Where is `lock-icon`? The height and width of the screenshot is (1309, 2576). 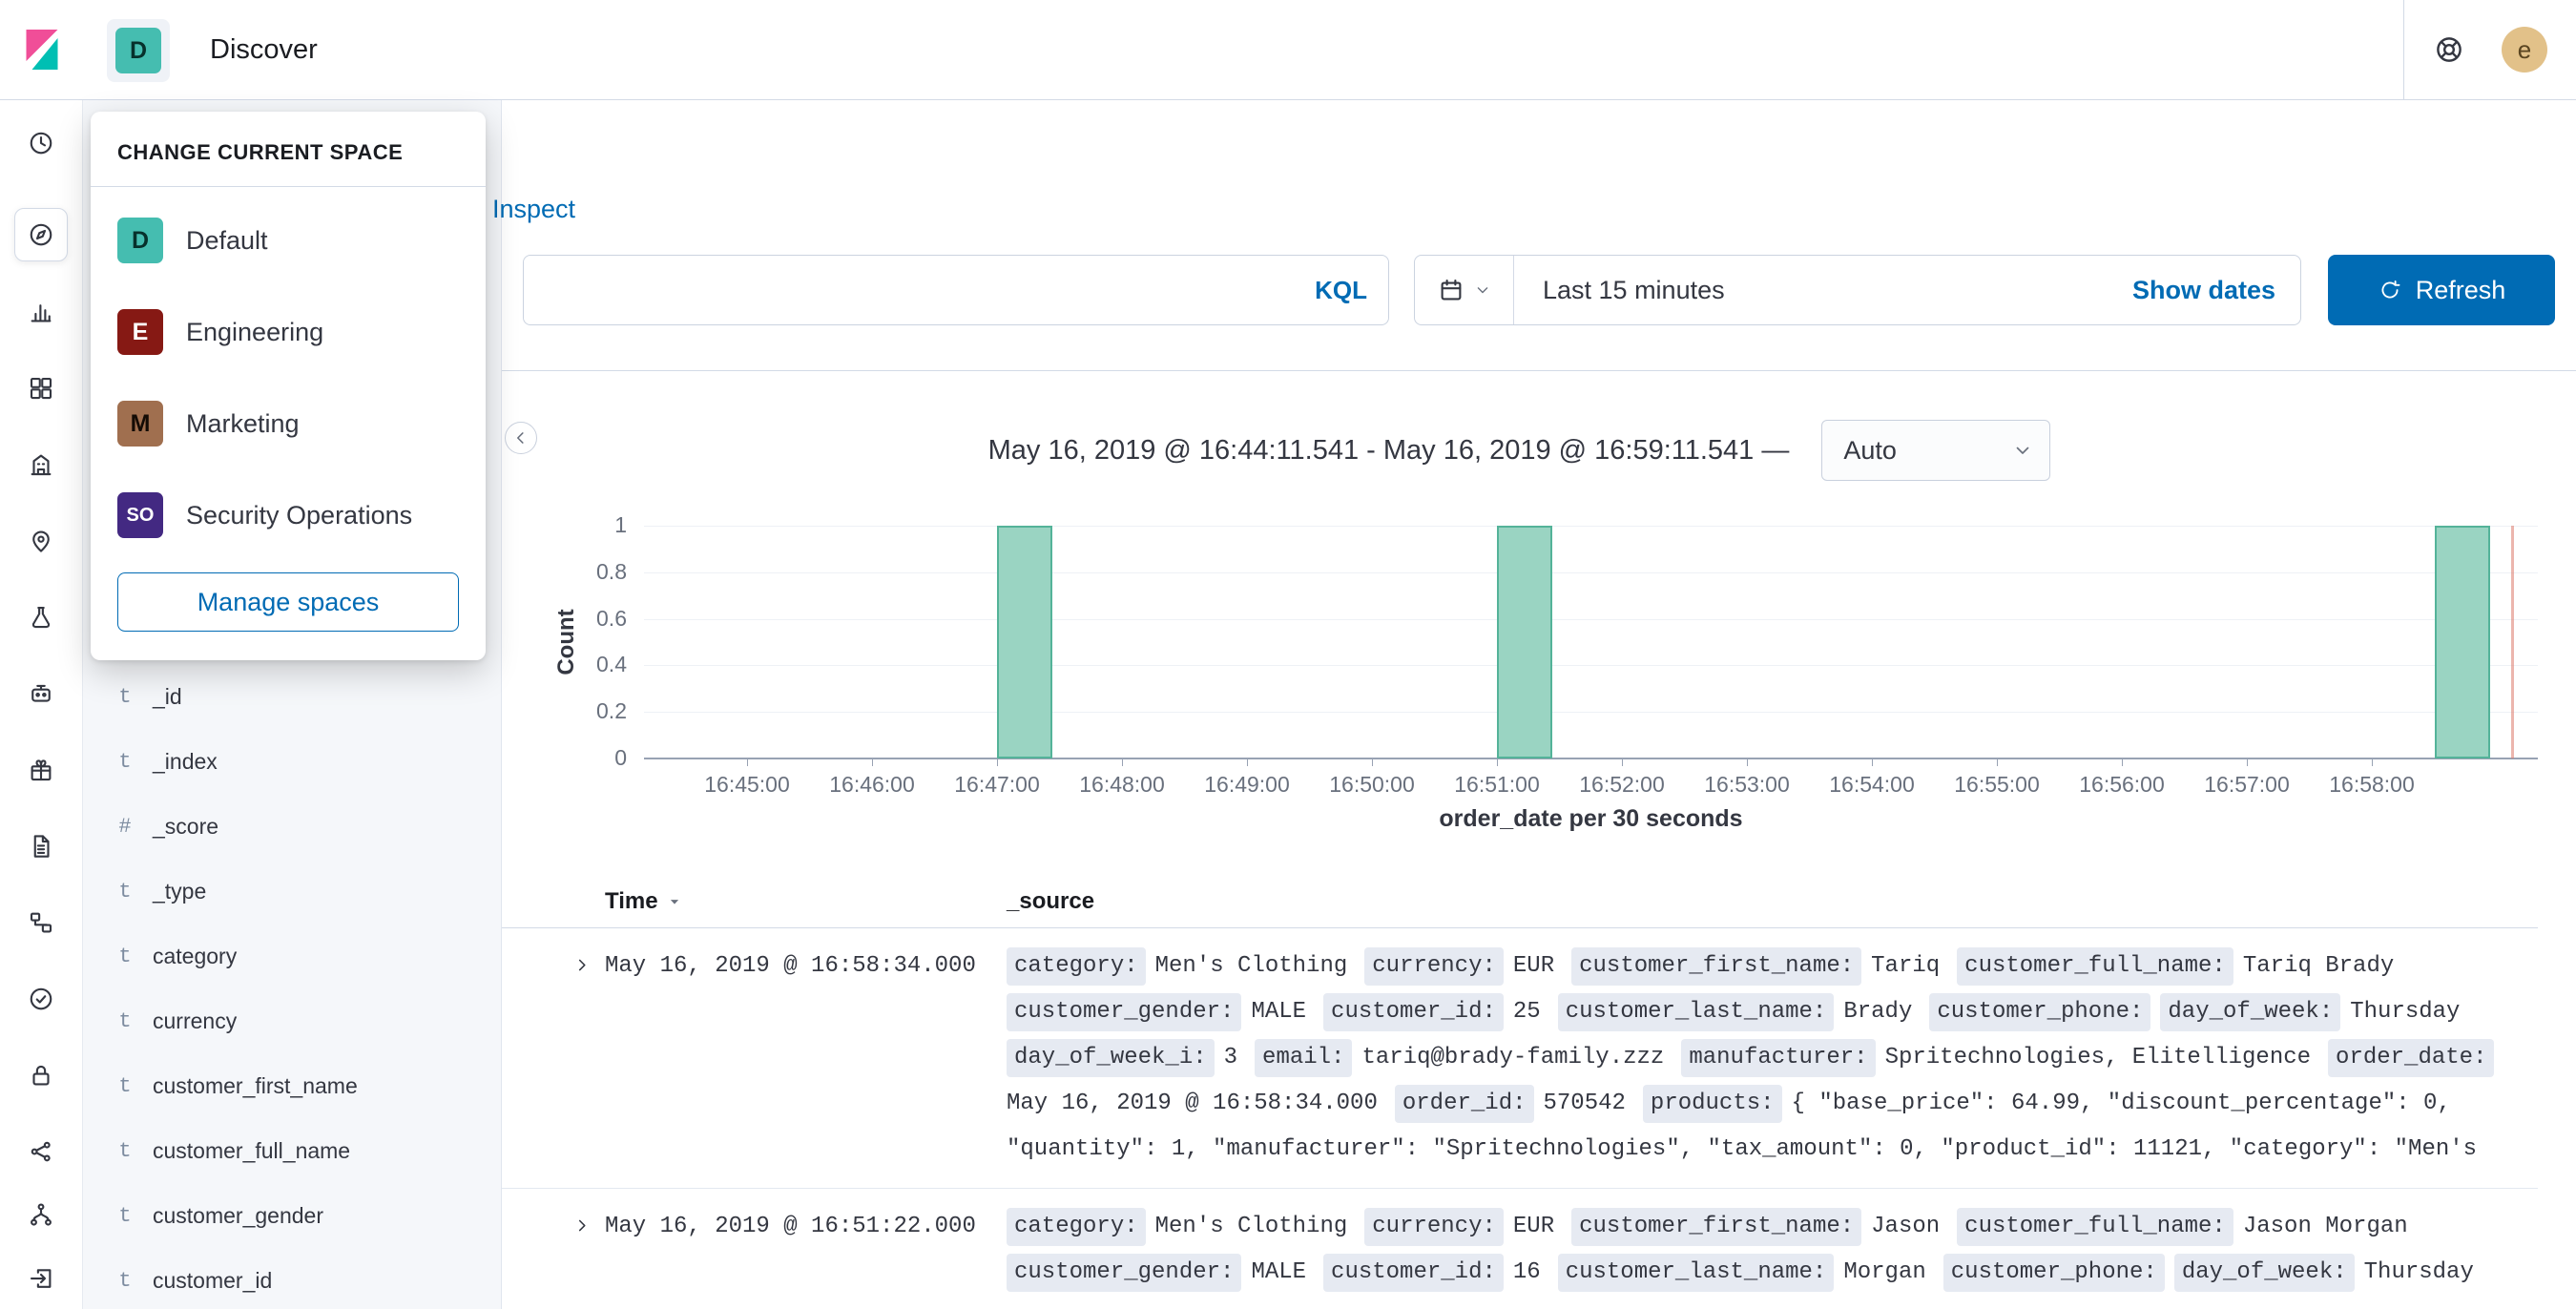
lock-icon is located at coordinates (41, 1075).